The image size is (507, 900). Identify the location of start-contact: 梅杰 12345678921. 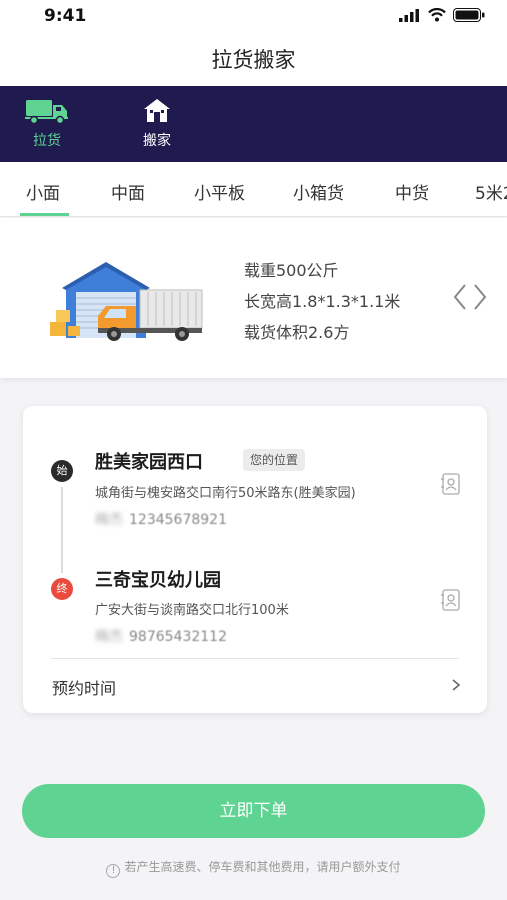
(161, 519).